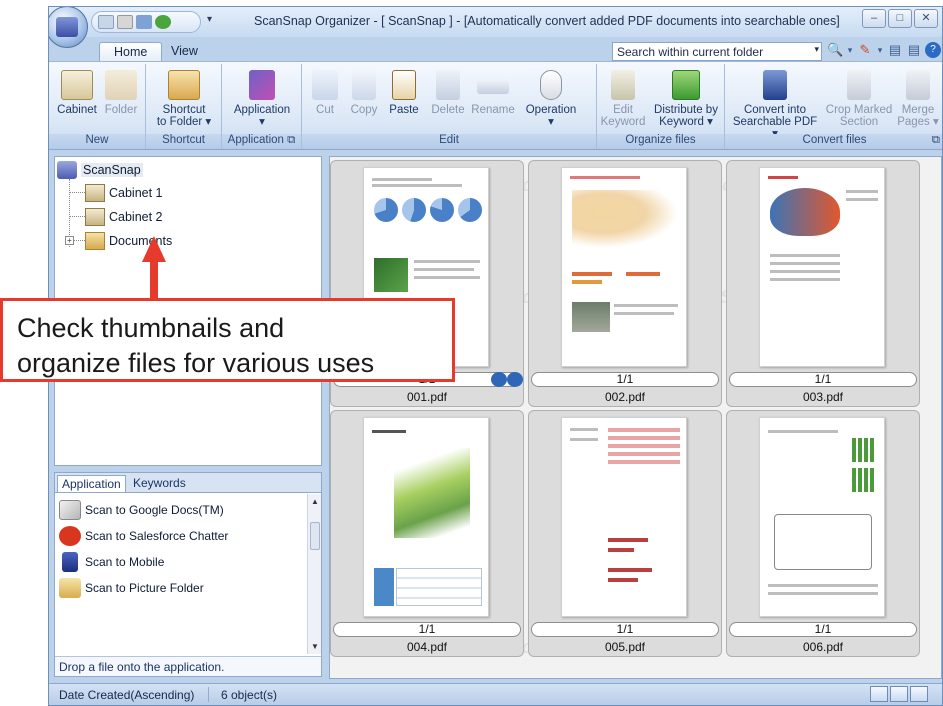 This screenshot has width=943, height=706. What do you see at coordinates (427, 647) in the screenshot?
I see `file-name: 004.pdf` at bounding box center [427, 647].